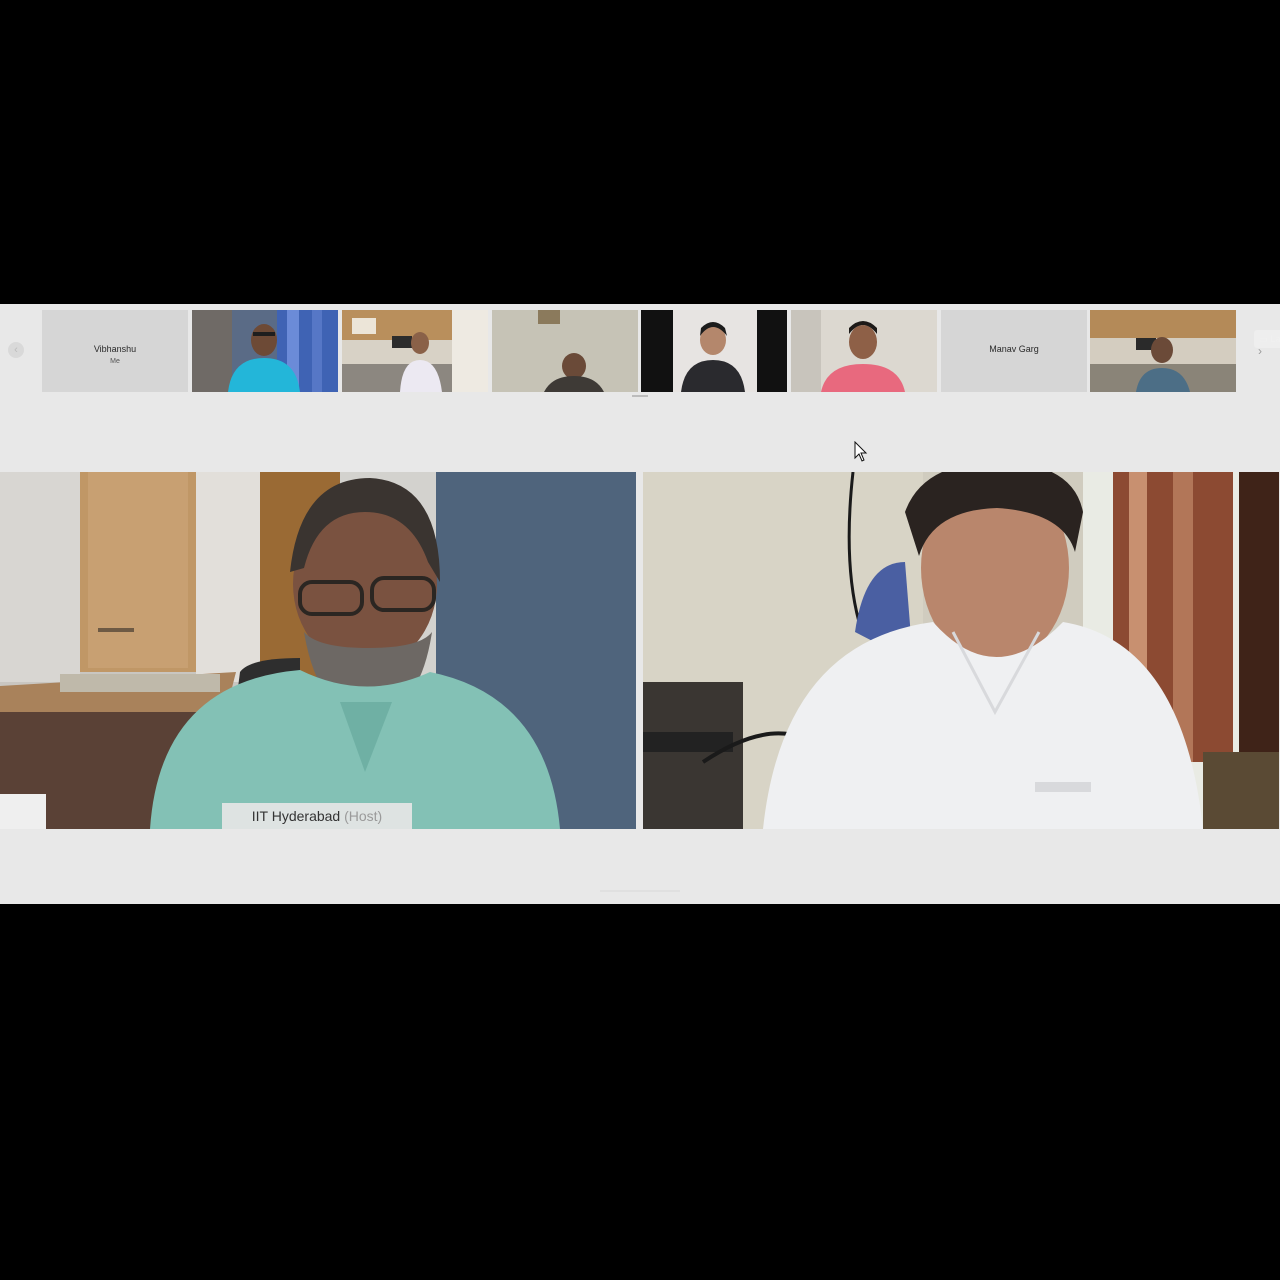 This screenshot has width=1280, height=1280. What do you see at coordinates (296, 816) in the screenshot?
I see `host-name: IIT Hyderabad` at bounding box center [296, 816].